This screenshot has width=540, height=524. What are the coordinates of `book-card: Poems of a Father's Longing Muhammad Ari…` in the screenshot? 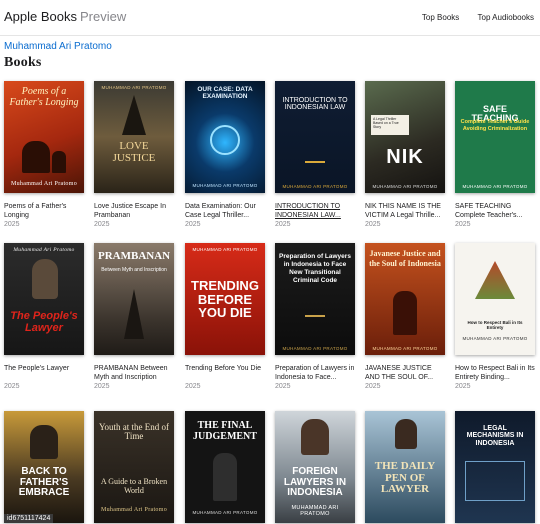 It's located at (44, 154).